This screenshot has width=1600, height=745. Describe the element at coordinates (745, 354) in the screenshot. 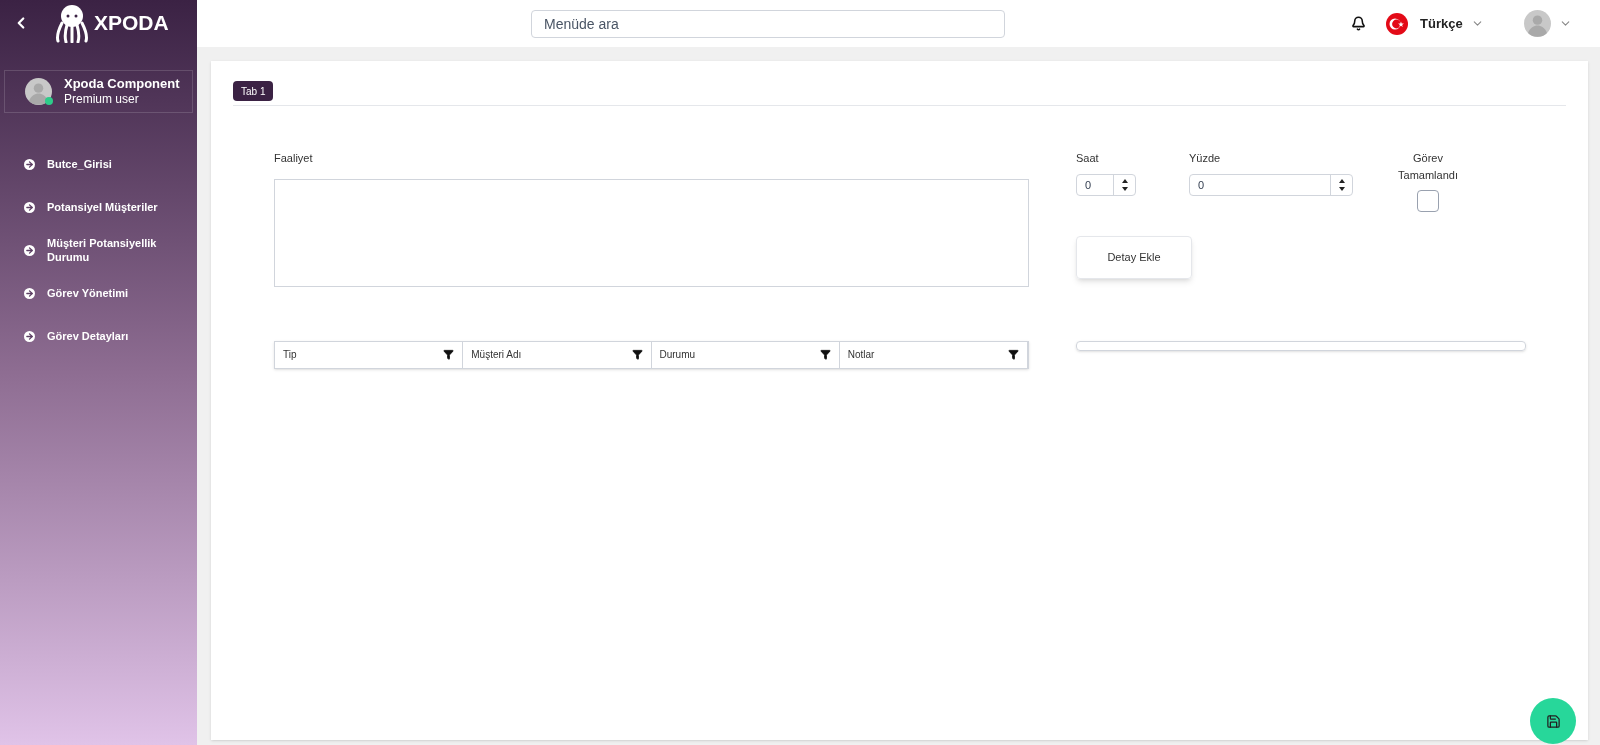

I see `column-header: Durumu` at that location.